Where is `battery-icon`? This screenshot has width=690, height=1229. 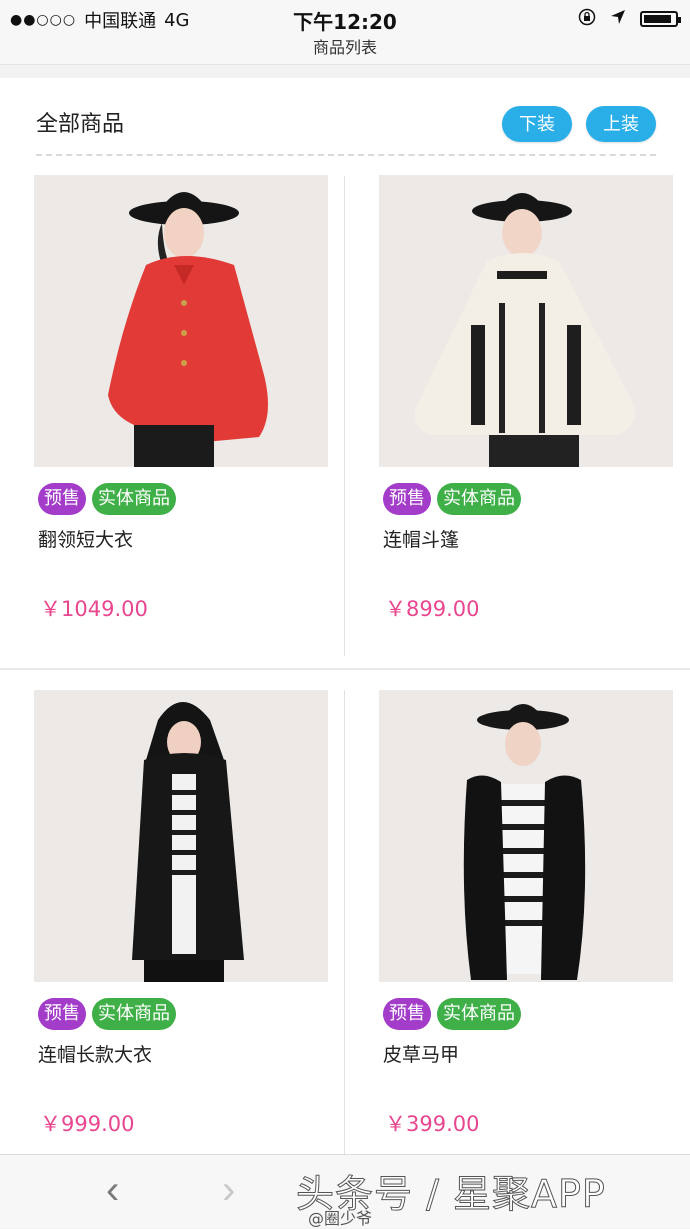 battery-icon is located at coordinates (660, 19).